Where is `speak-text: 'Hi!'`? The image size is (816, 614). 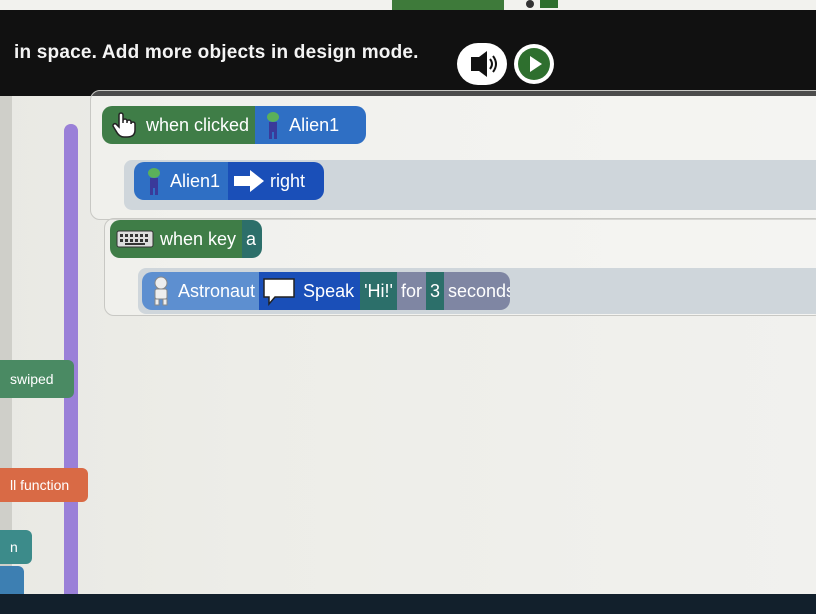
speak-text: 'Hi!' is located at coordinates (378, 290).